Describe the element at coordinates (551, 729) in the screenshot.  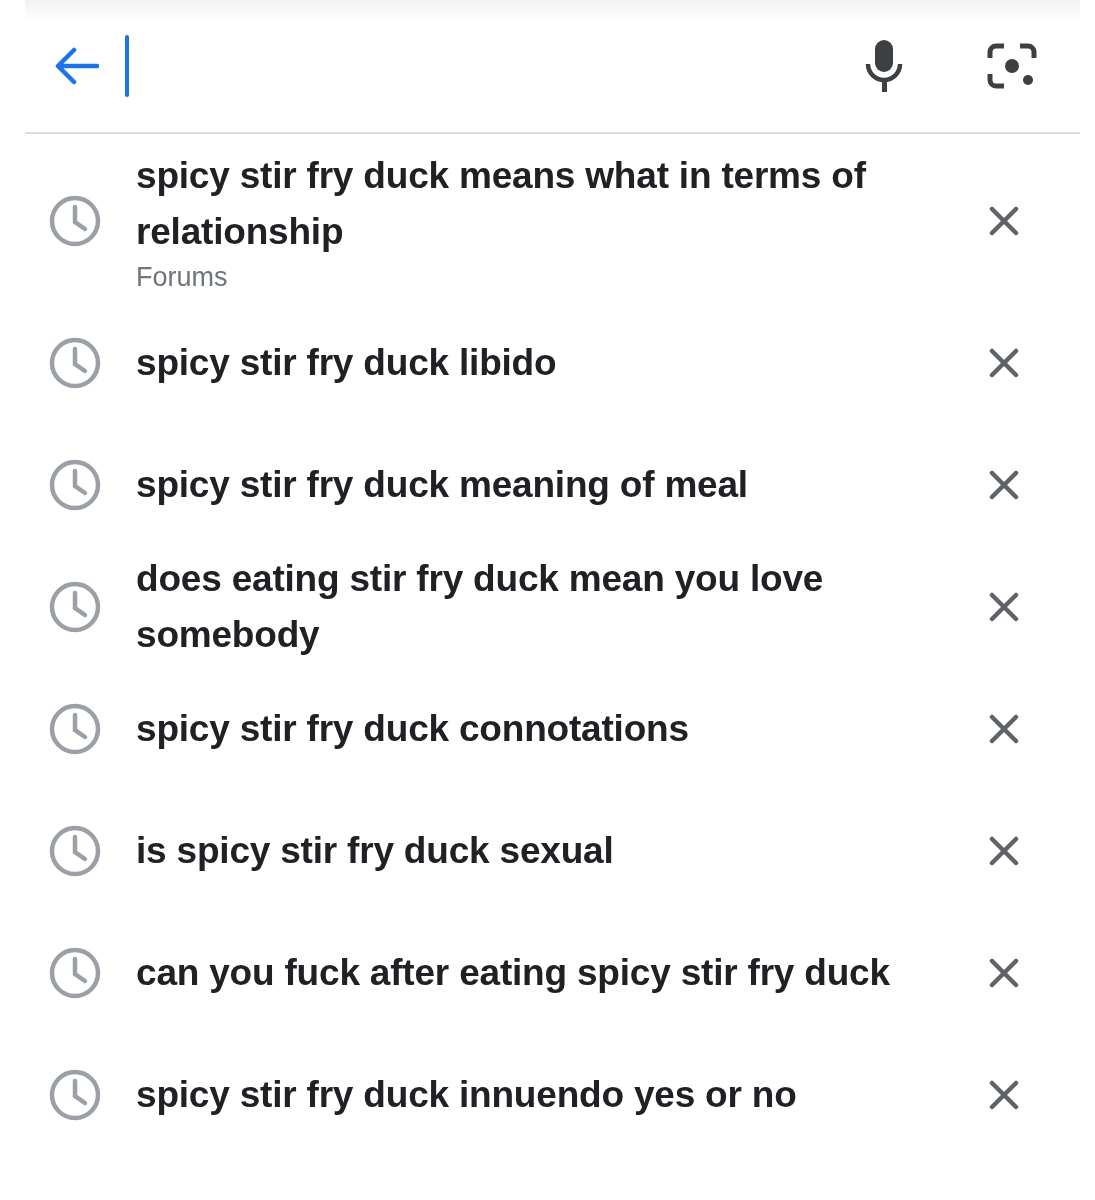
I see `suggestion-text: spicy stir fry duck connotations` at that location.